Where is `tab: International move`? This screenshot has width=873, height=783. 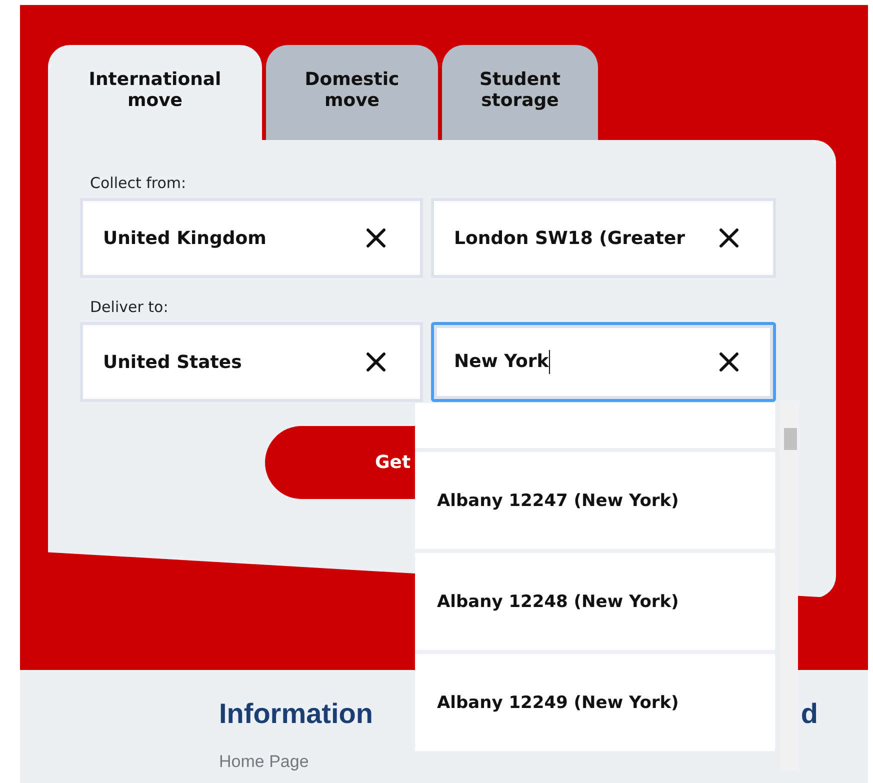 tab: International move is located at coordinates (155, 92).